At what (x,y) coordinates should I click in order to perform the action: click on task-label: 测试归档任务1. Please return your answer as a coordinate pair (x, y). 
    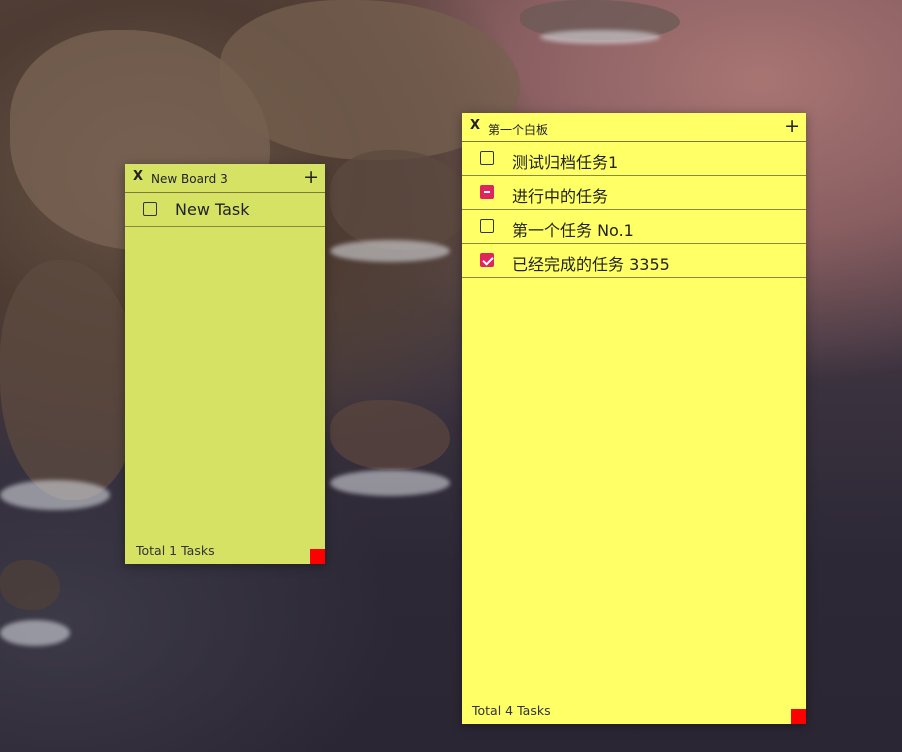
    Looking at the image, I should click on (565, 161).